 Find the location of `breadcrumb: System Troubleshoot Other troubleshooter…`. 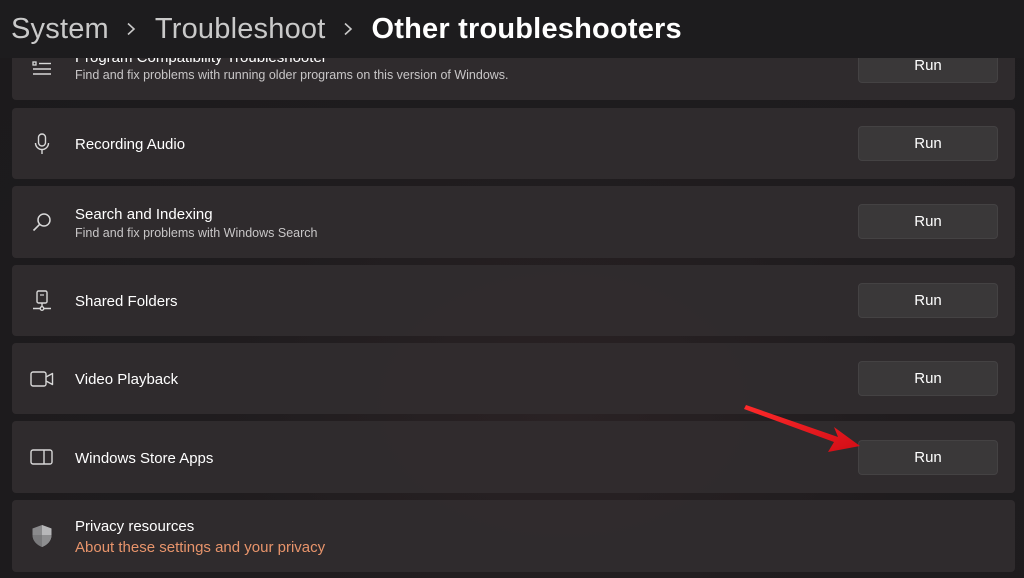

breadcrumb: System Troubleshoot Other troubleshooter… is located at coordinates (512, 29).